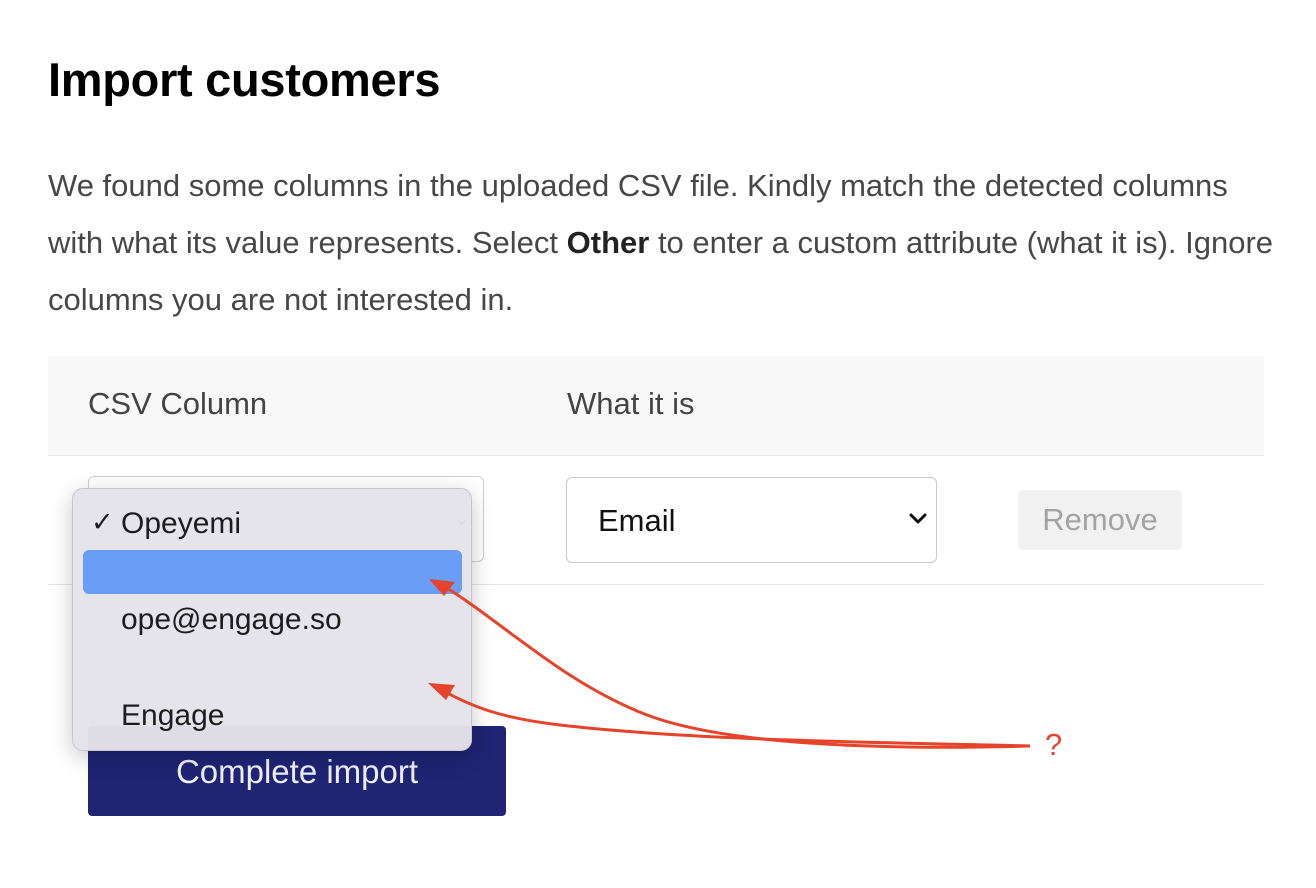  Describe the element at coordinates (751, 520) in the screenshot. I see `what-it-is-select: Email` at that location.